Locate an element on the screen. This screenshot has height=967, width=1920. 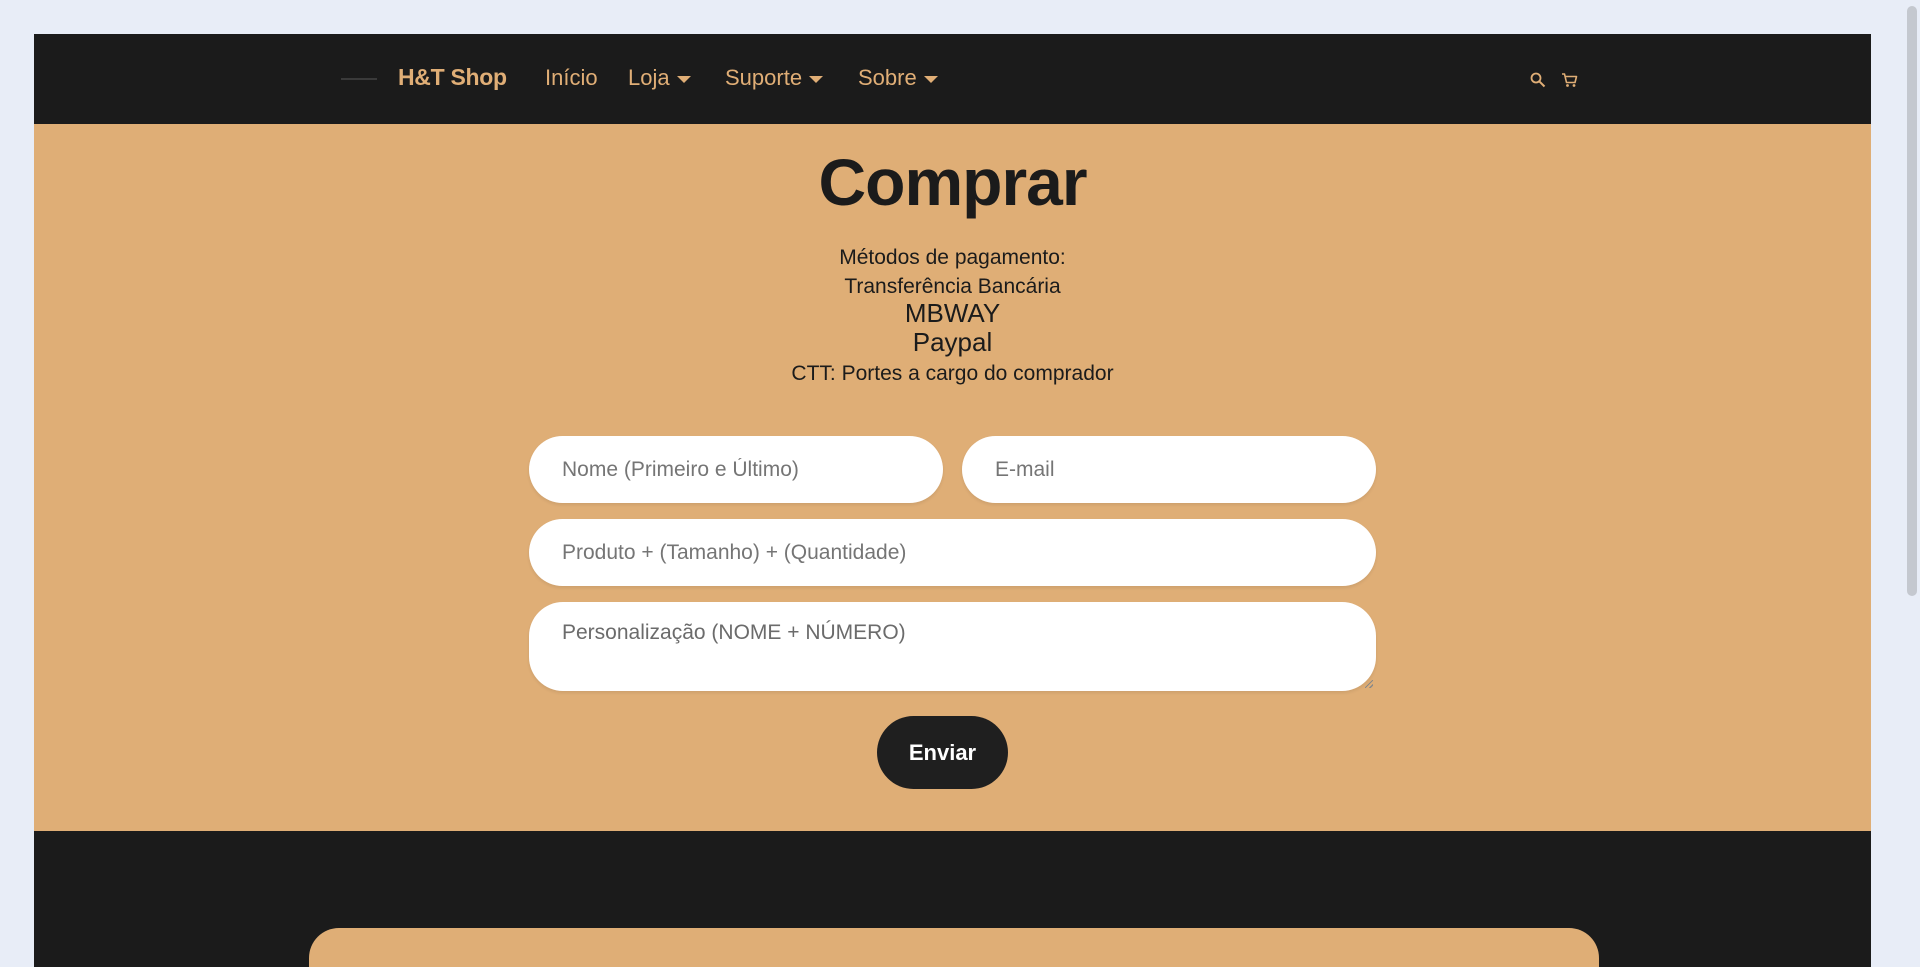
payment-method: MBWAY is located at coordinates (952, 313).